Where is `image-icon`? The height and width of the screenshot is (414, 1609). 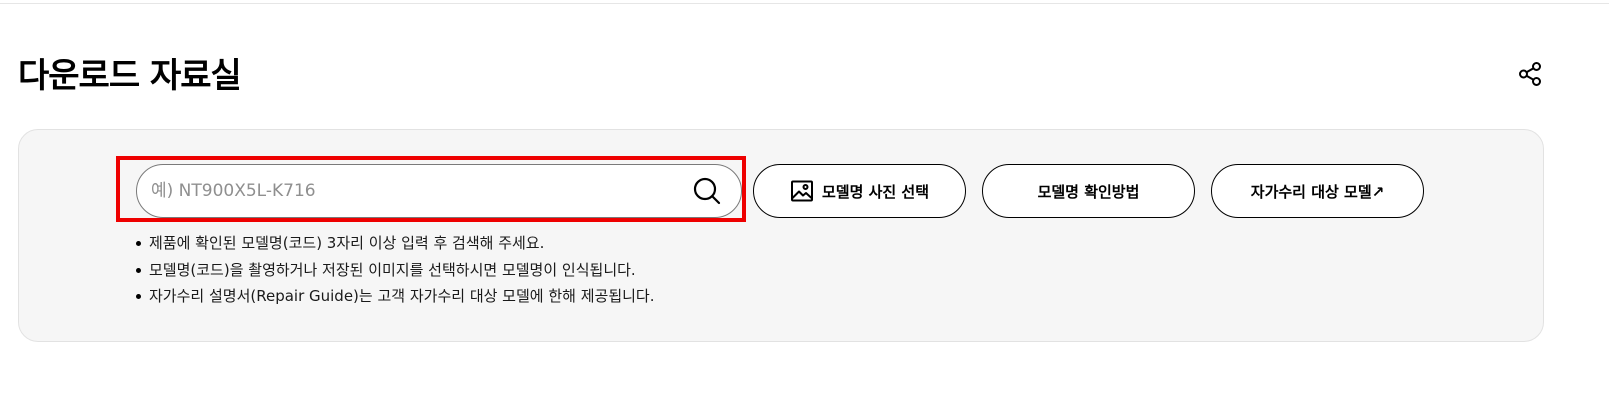
image-icon is located at coordinates (802, 191).